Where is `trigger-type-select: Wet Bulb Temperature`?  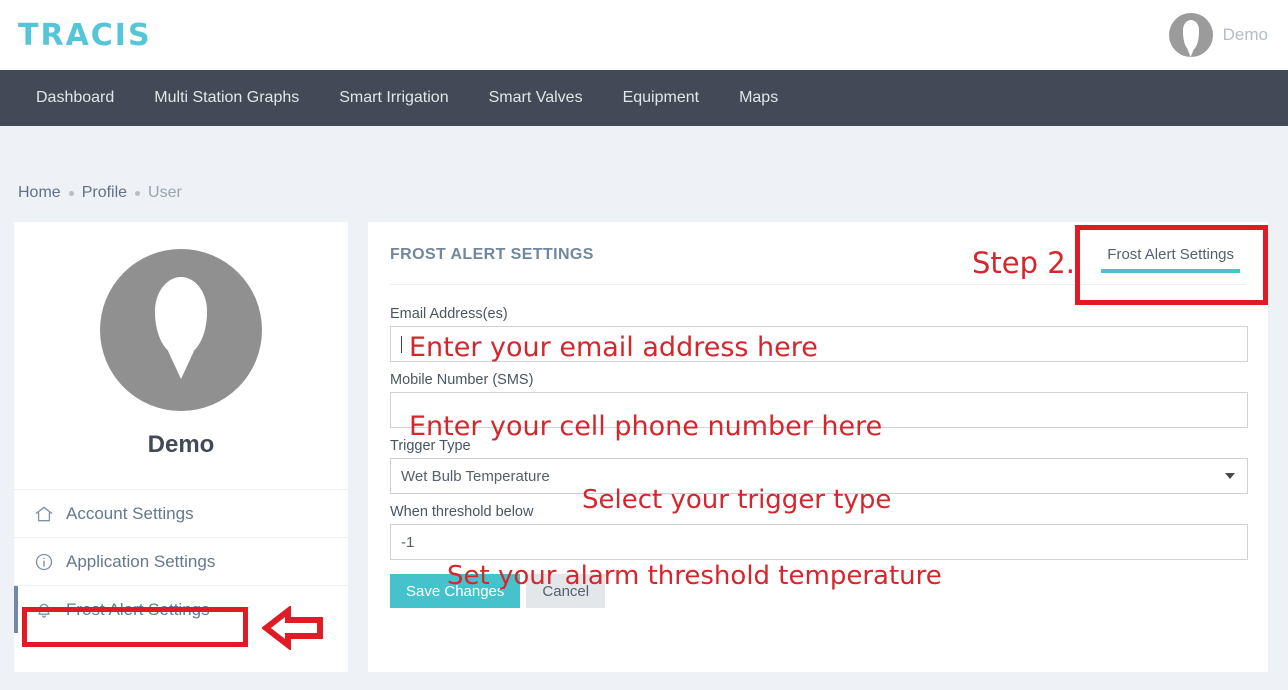 trigger-type-select: Wet Bulb Temperature is located at coordinates (819, 476).